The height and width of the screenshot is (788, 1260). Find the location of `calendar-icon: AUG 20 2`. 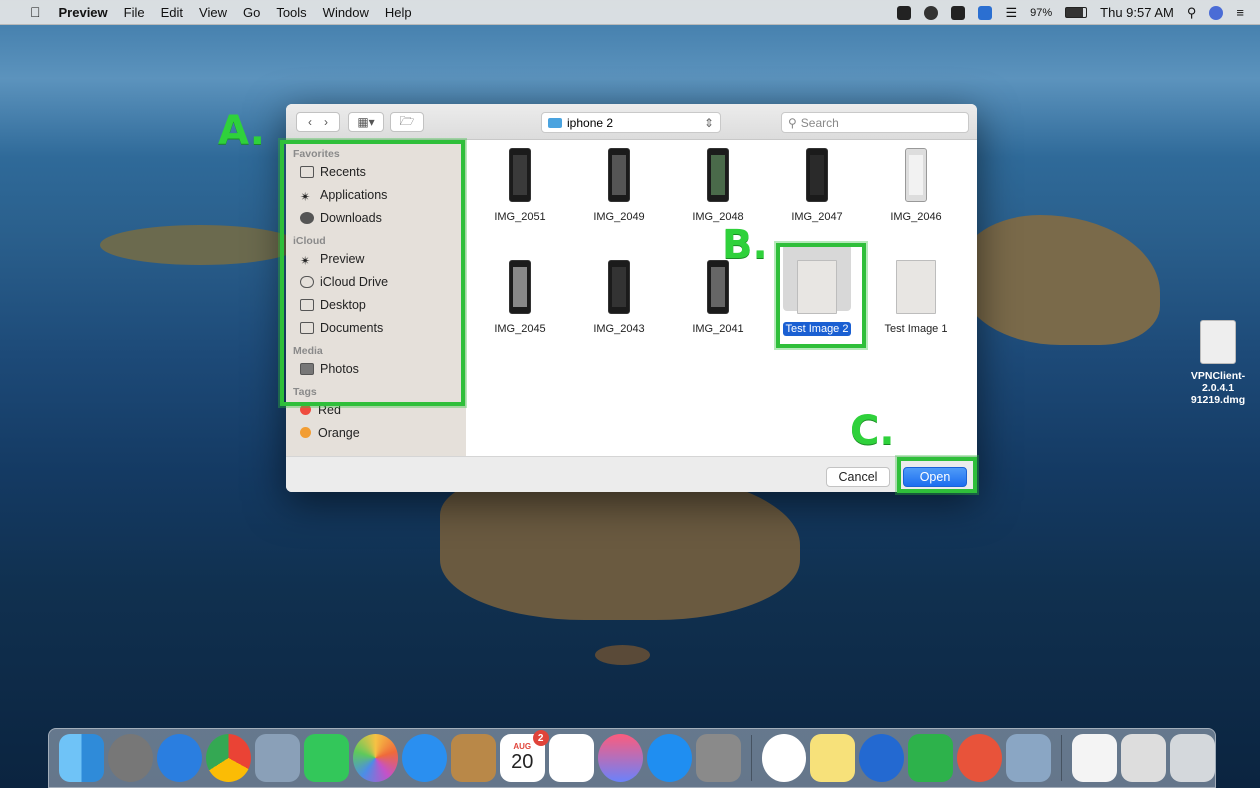

calendar-icon: AUG 20 2 is located at coordinates (524, 756).